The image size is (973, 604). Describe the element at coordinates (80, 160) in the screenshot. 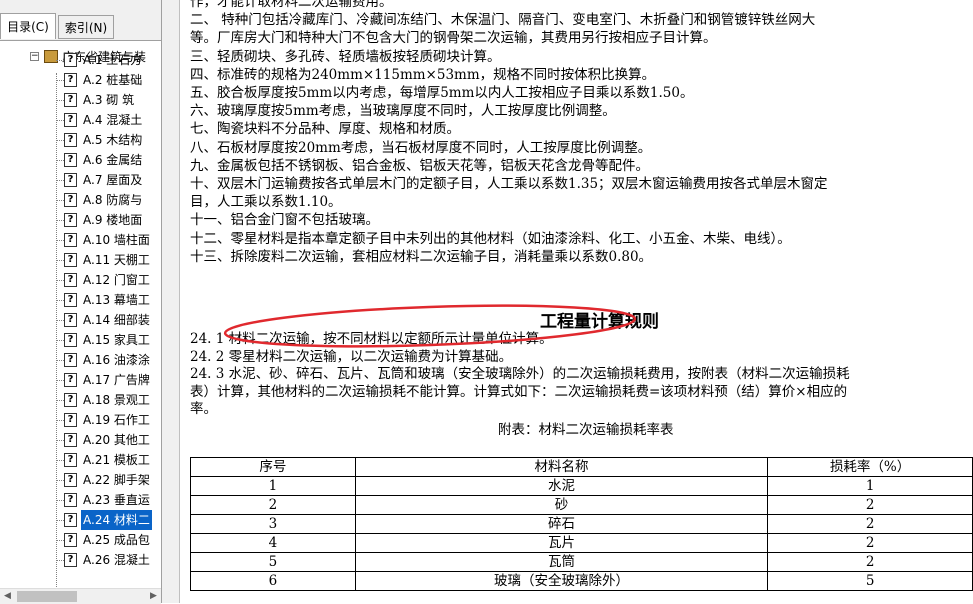

I see `tree-item: ? A.6 金属结` at that location.